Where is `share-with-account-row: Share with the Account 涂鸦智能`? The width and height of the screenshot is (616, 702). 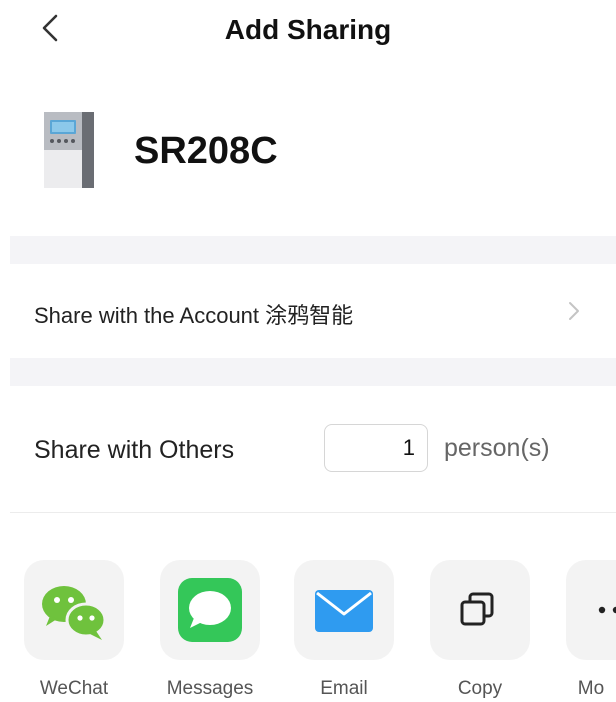 share-with-account-row: Share with the Account 涂鸦智能 is located at coordinates (313, 311).